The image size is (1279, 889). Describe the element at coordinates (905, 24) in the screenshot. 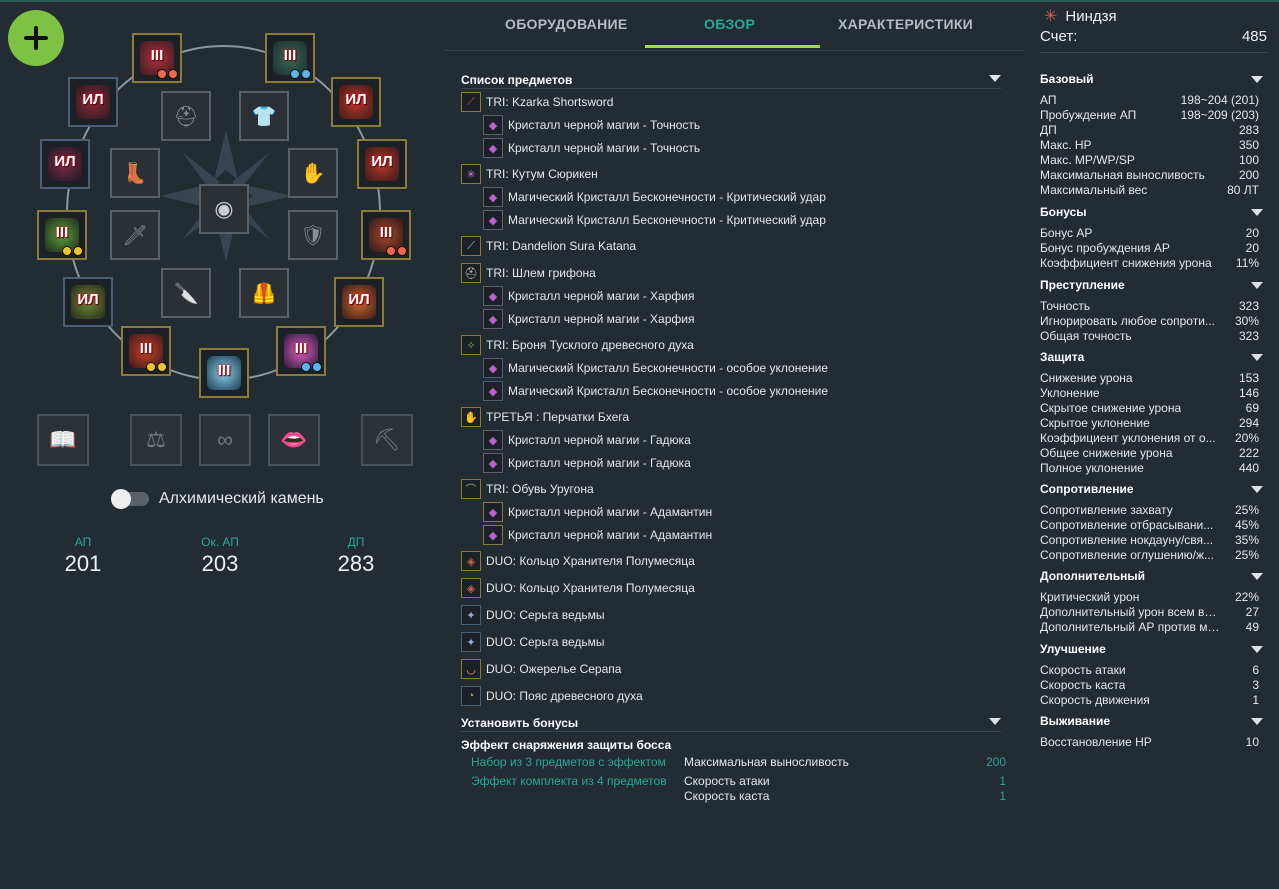

I see `tab-characteristics: ХАРАКТЕРИСТИКИ` at that location.